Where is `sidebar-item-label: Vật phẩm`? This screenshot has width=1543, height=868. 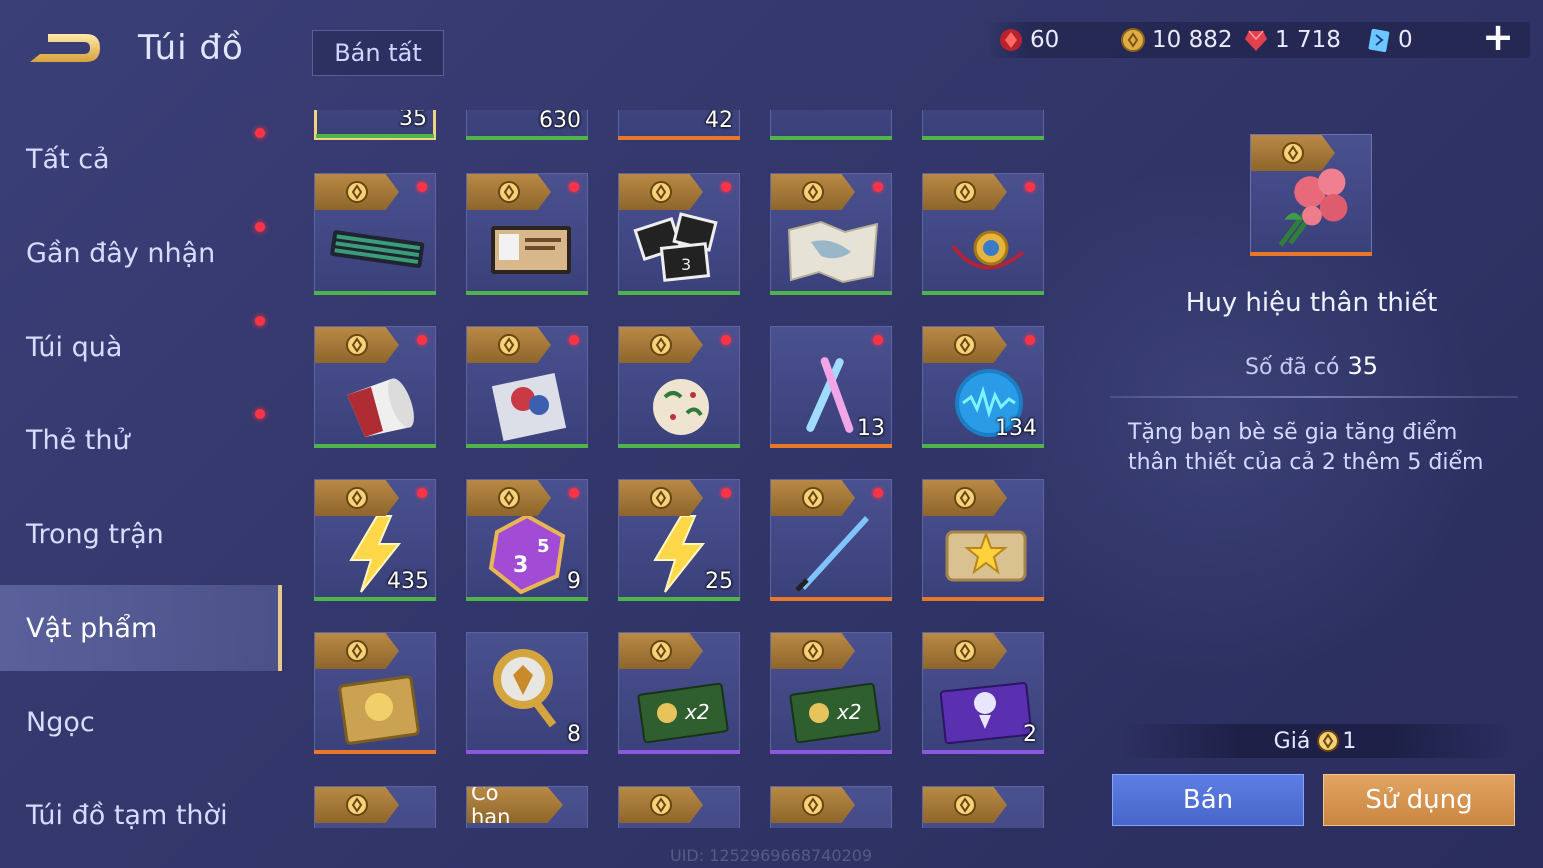 sidebar-item-label: Vật phẩm is located at coordinates (92, 628).